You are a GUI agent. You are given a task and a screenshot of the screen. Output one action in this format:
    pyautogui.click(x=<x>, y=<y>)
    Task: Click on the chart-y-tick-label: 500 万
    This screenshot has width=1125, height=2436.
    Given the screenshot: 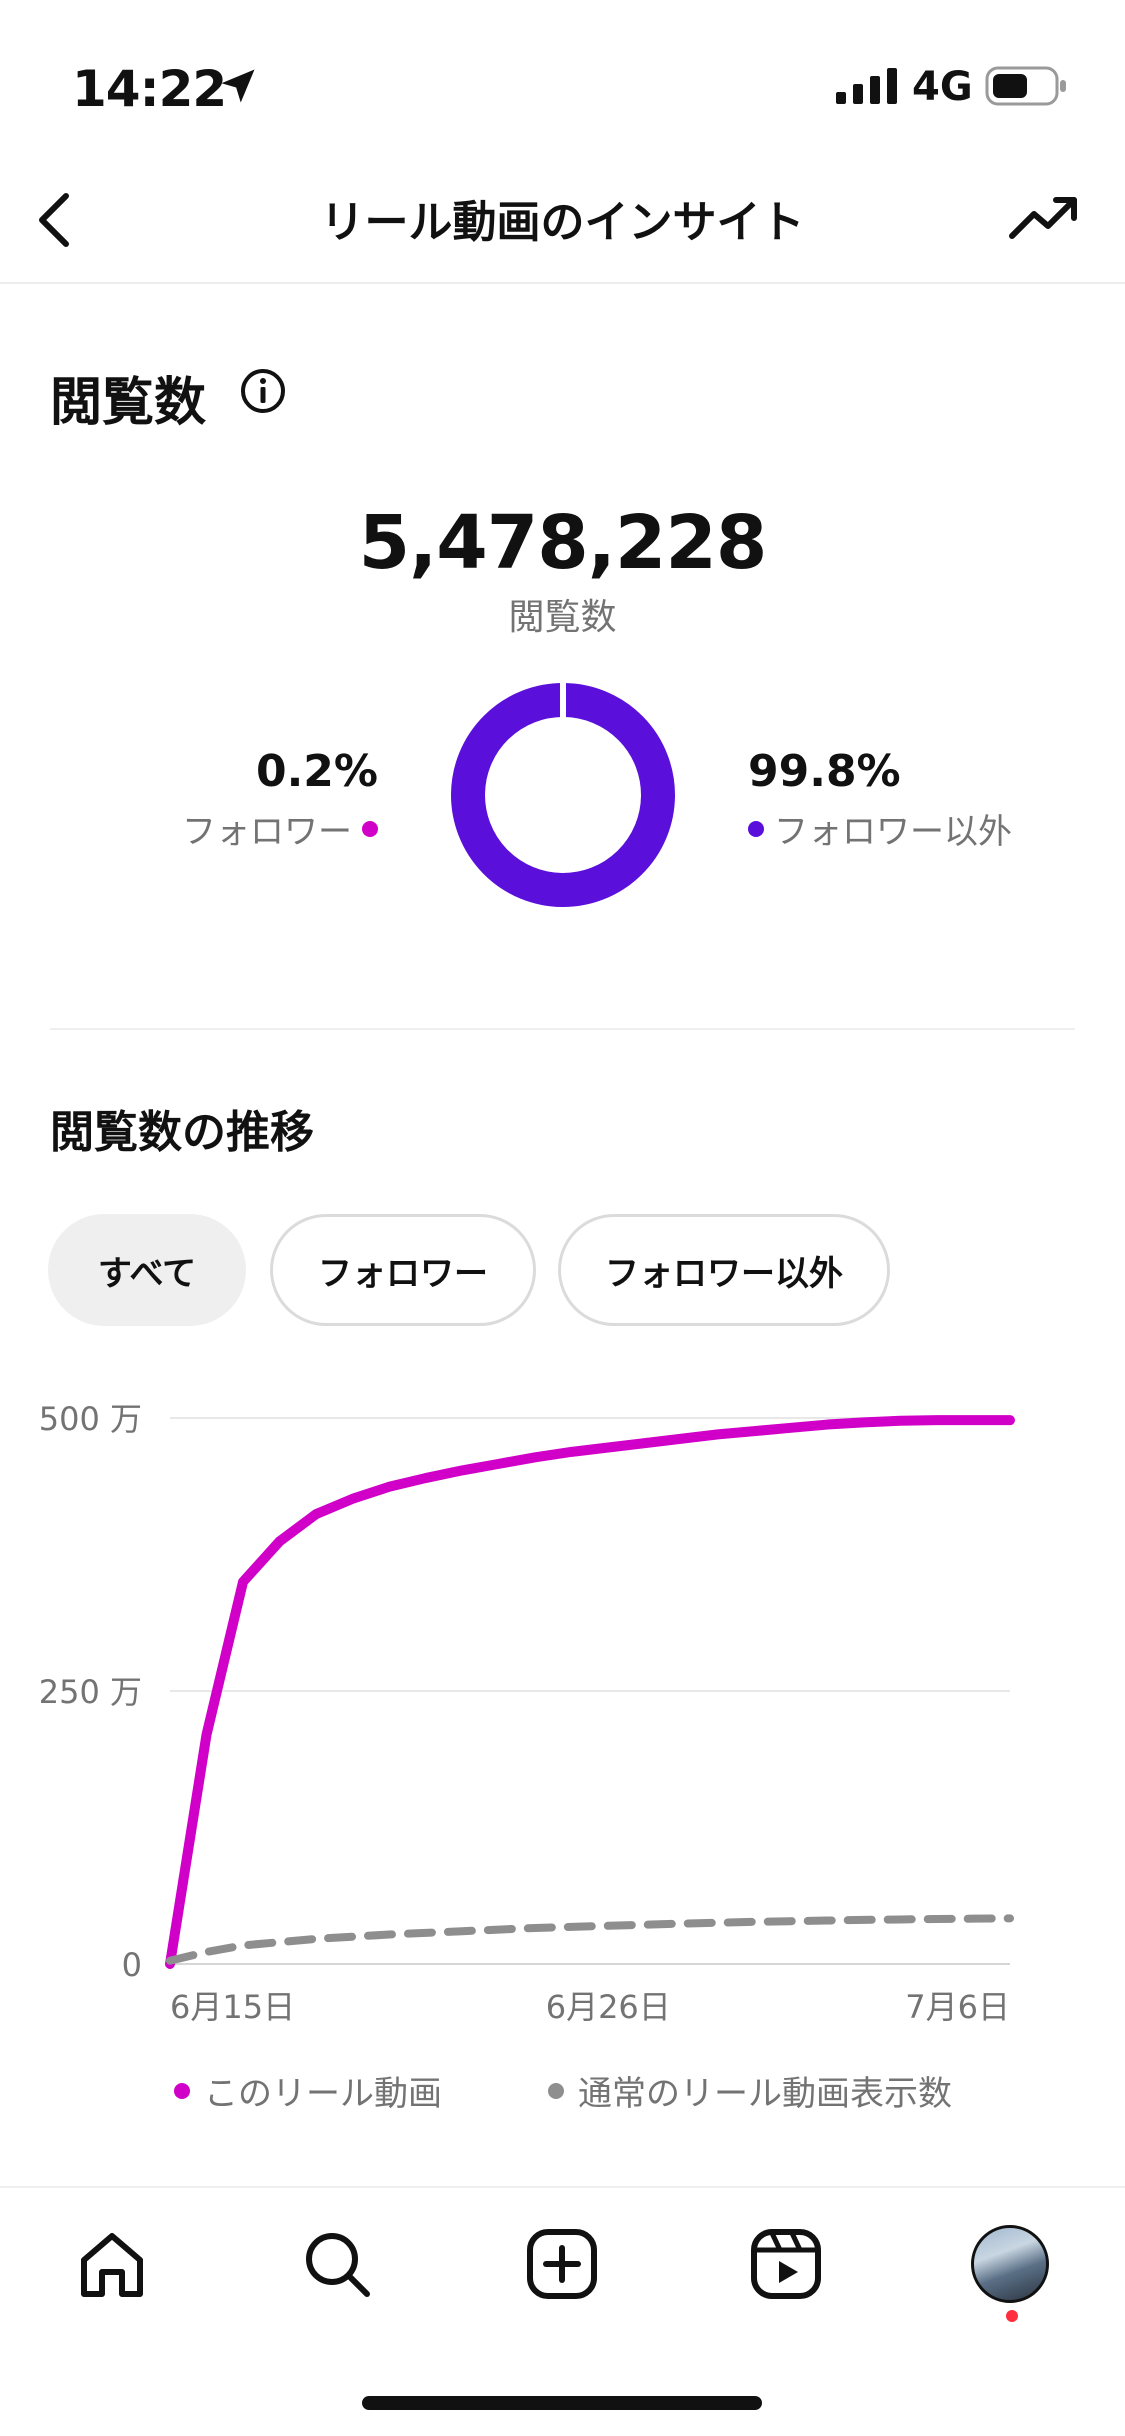 What is the action you would take?
    pyautogui.click(x=90, y=1419)
    